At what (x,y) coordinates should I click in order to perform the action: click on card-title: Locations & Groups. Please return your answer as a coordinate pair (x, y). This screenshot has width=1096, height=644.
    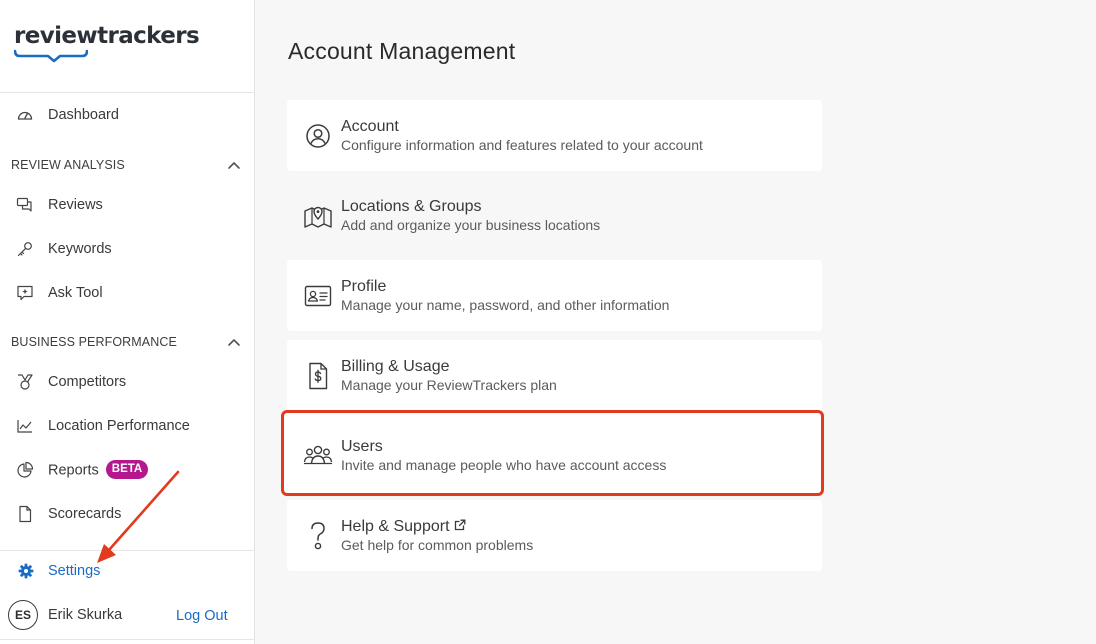
    Looking at the image, I should click on (411, 206).